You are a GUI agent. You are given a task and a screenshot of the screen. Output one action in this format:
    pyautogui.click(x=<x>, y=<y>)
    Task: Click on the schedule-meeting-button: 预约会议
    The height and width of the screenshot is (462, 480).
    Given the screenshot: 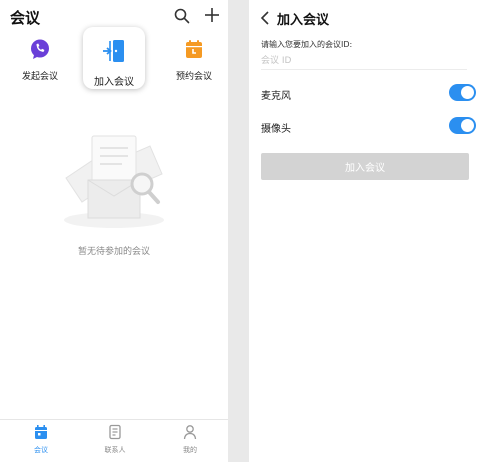 What is the action you would take?
    pyautogui.click(x=194, y=60)
    